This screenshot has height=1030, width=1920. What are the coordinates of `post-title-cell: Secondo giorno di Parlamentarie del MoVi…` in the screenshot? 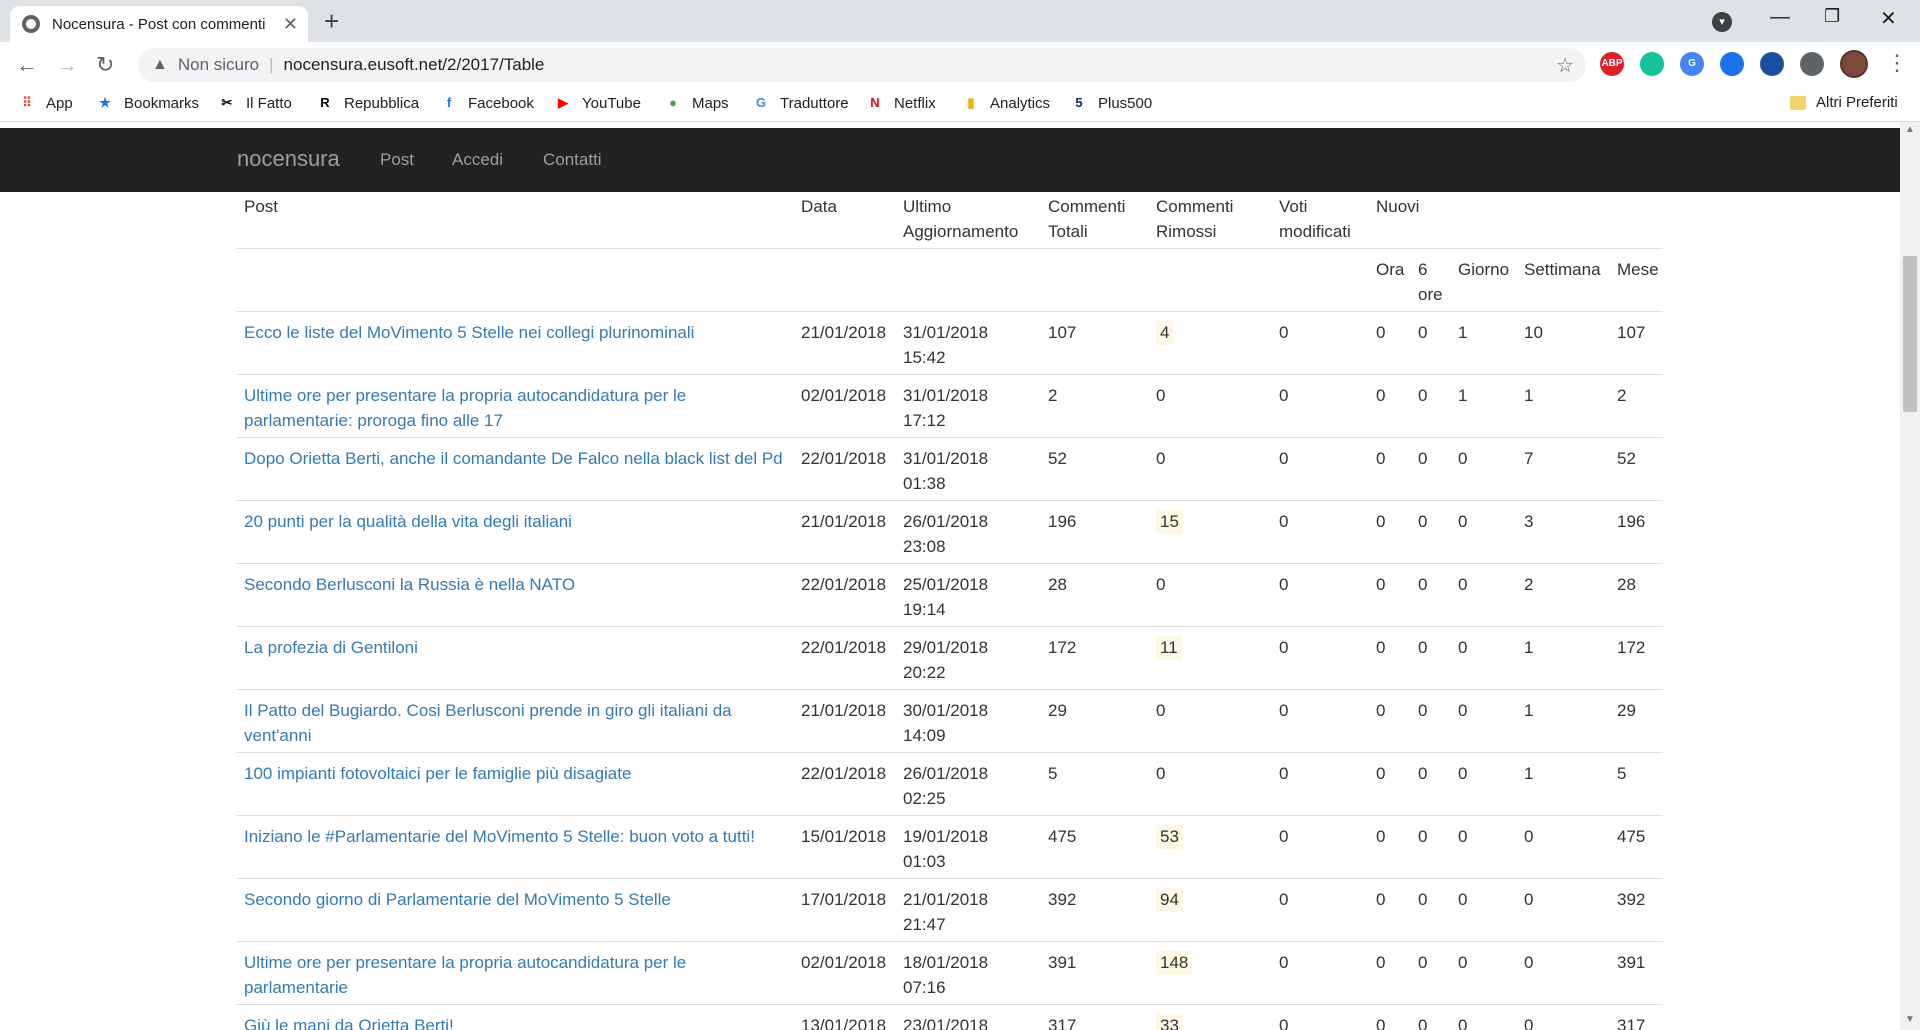 It's located at (515, 909).